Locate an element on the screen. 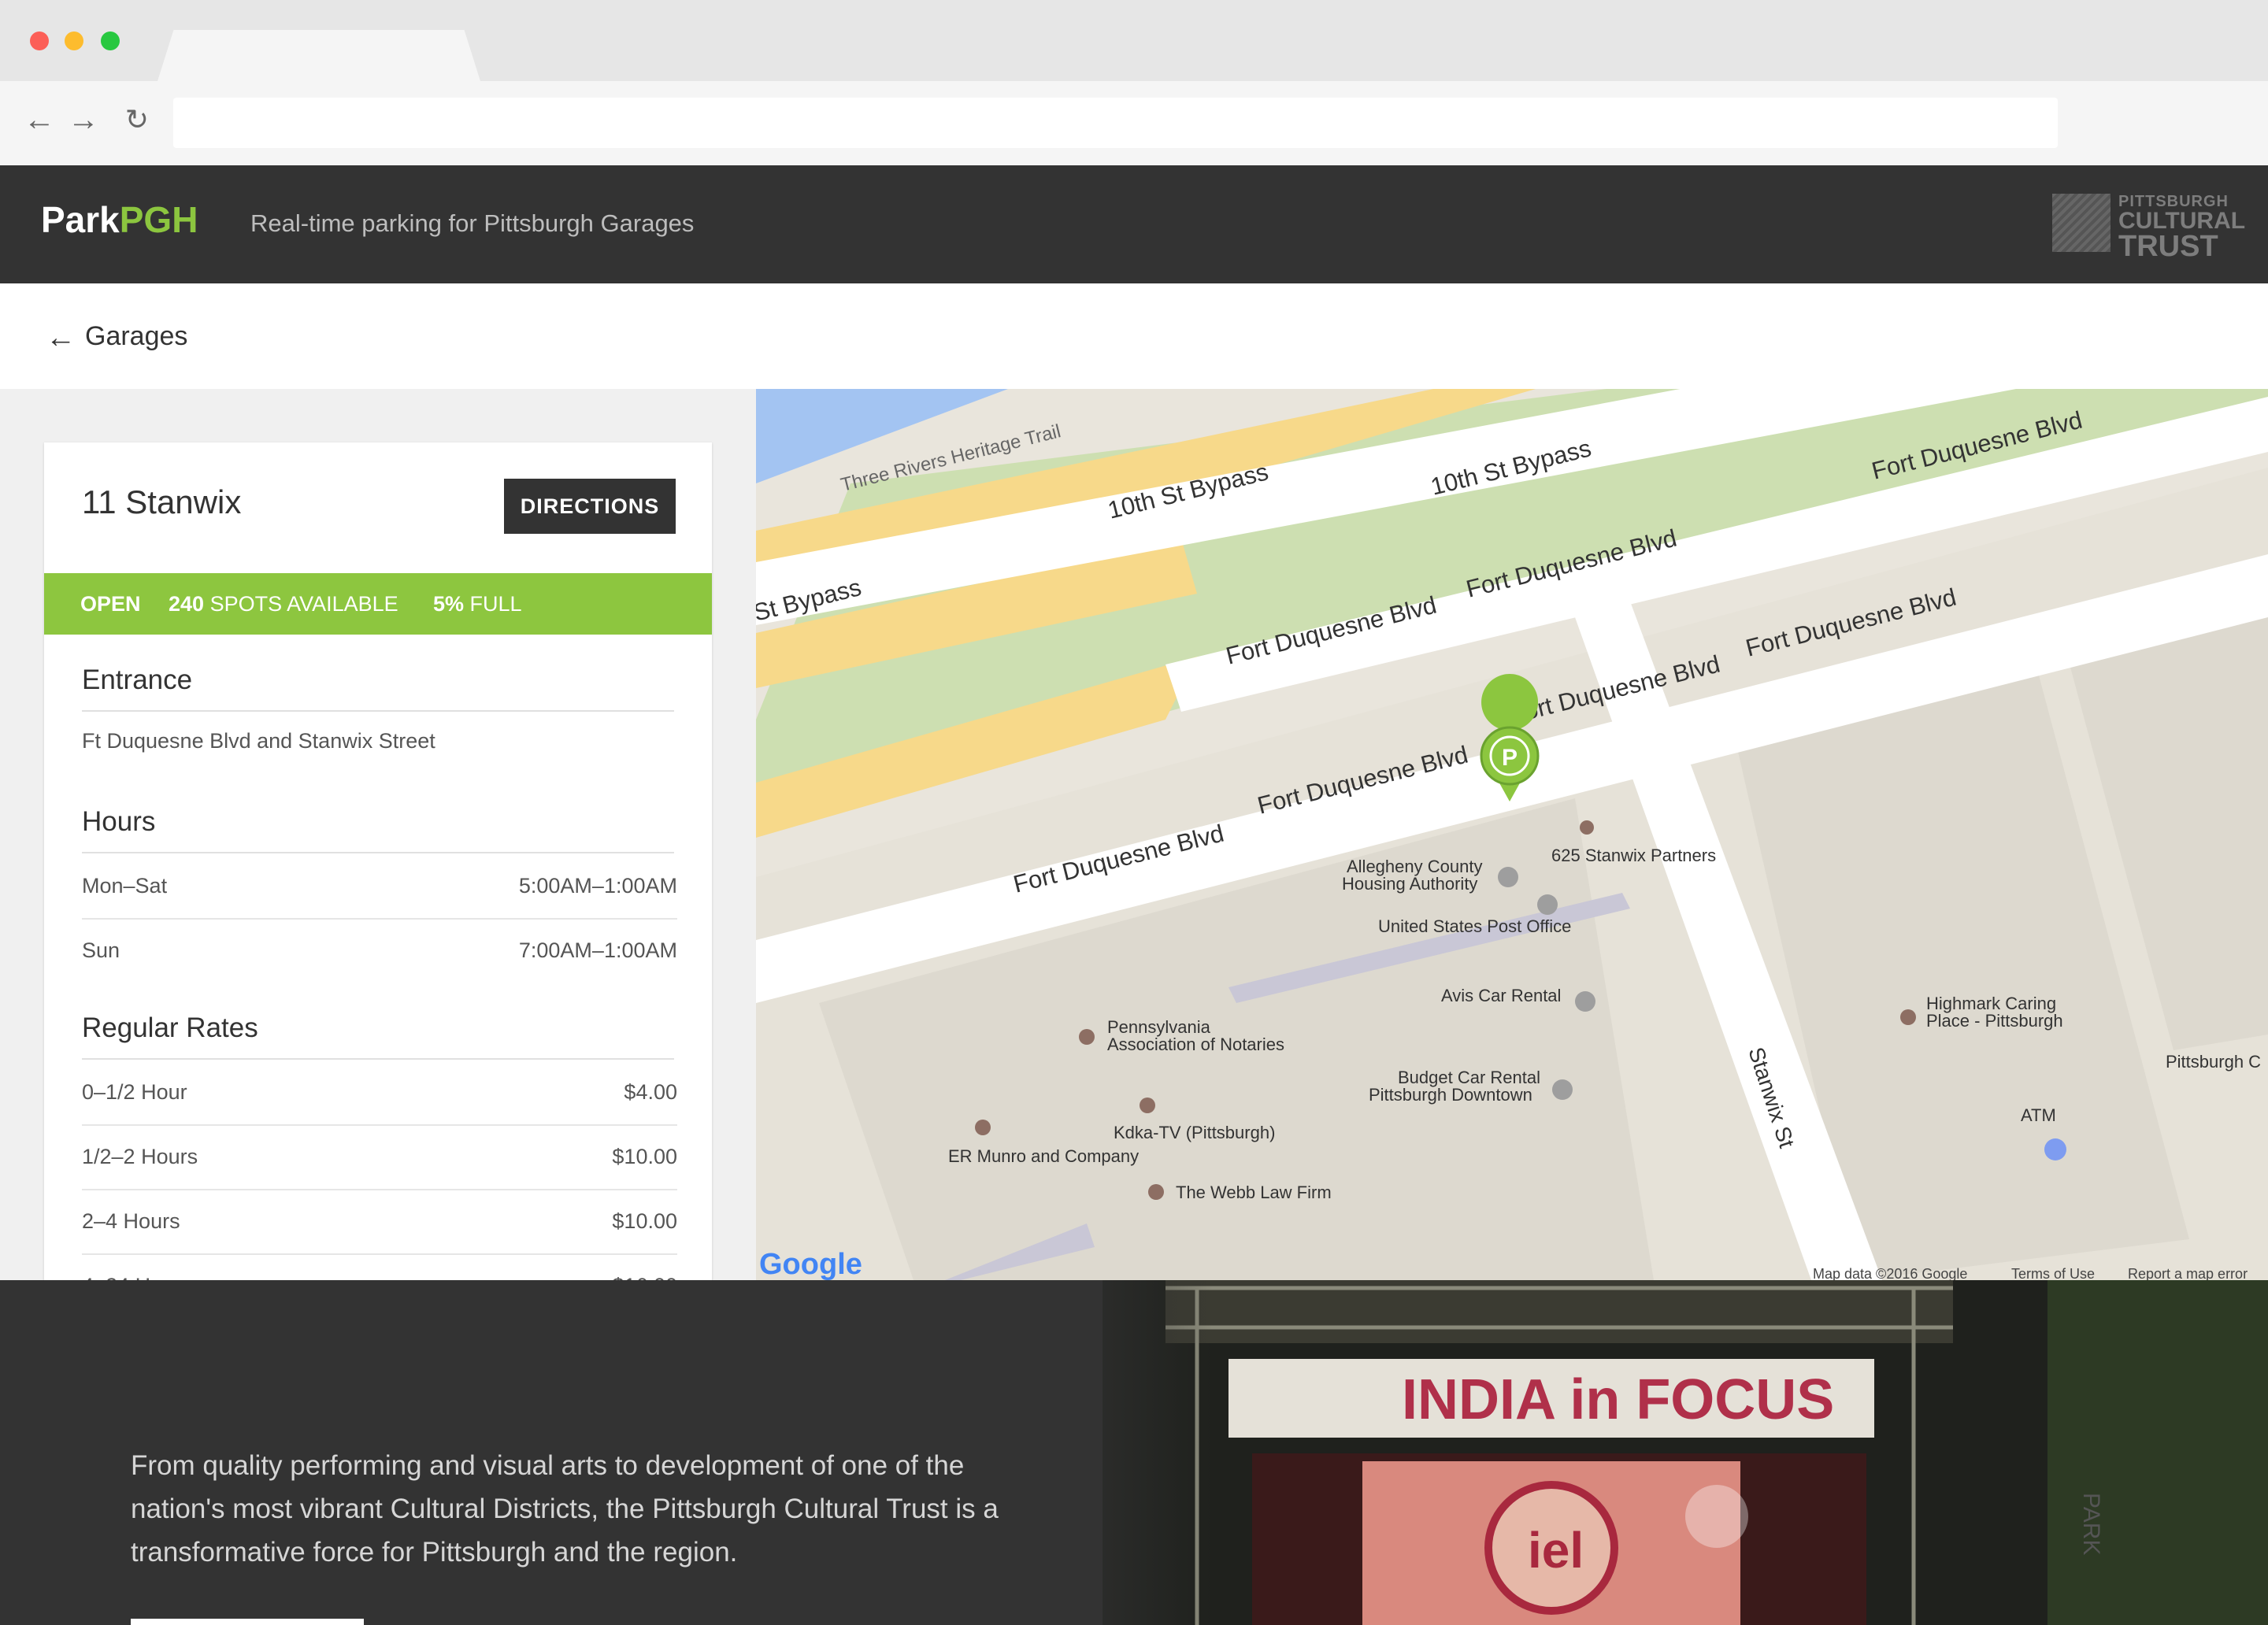  forward-arrow-icon: → is located at coordinates (83, 119).